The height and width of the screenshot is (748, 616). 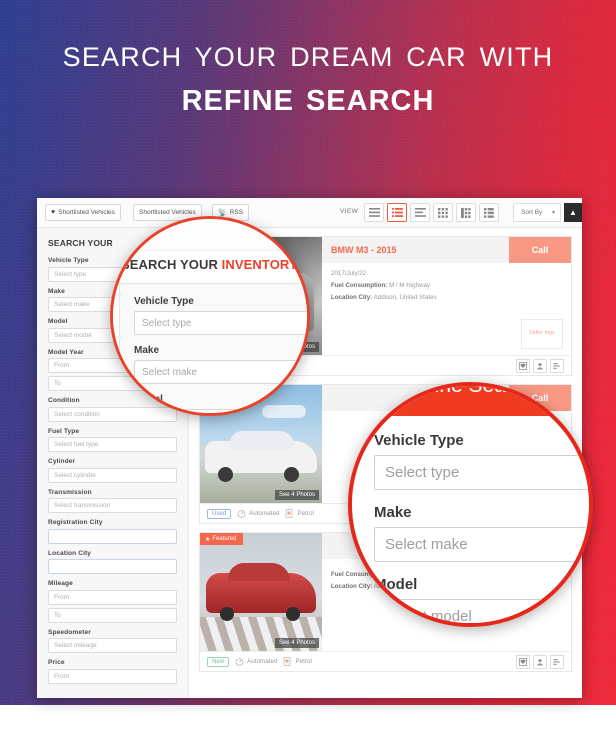 What do you see at coordinates (262, 661) in the screenshot?
I see `transmission-label: Automated` at bounding box center [262, 661].